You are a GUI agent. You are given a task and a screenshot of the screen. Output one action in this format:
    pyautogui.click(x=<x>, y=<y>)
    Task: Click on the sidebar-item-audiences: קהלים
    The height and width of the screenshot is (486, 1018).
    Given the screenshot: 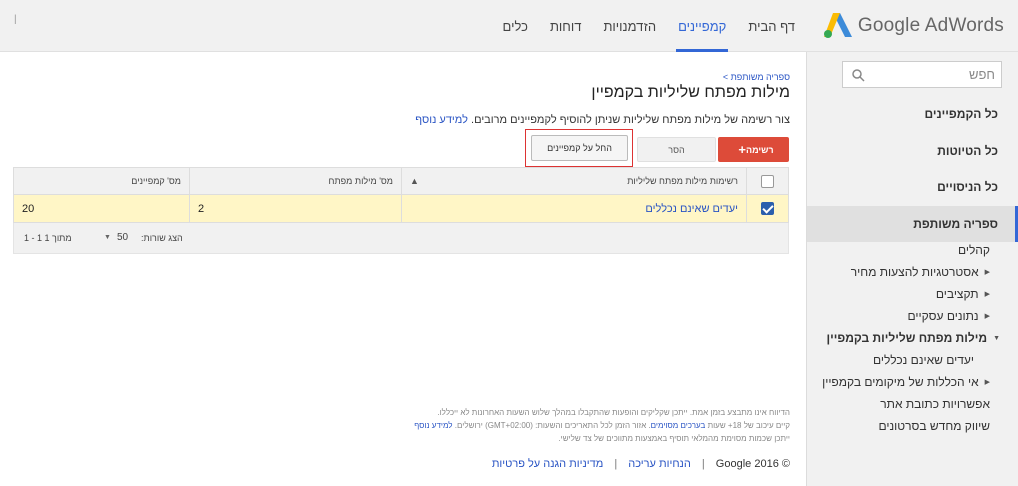 What is the action you would take?
    pyautogui.click(x=912, y=250)
    